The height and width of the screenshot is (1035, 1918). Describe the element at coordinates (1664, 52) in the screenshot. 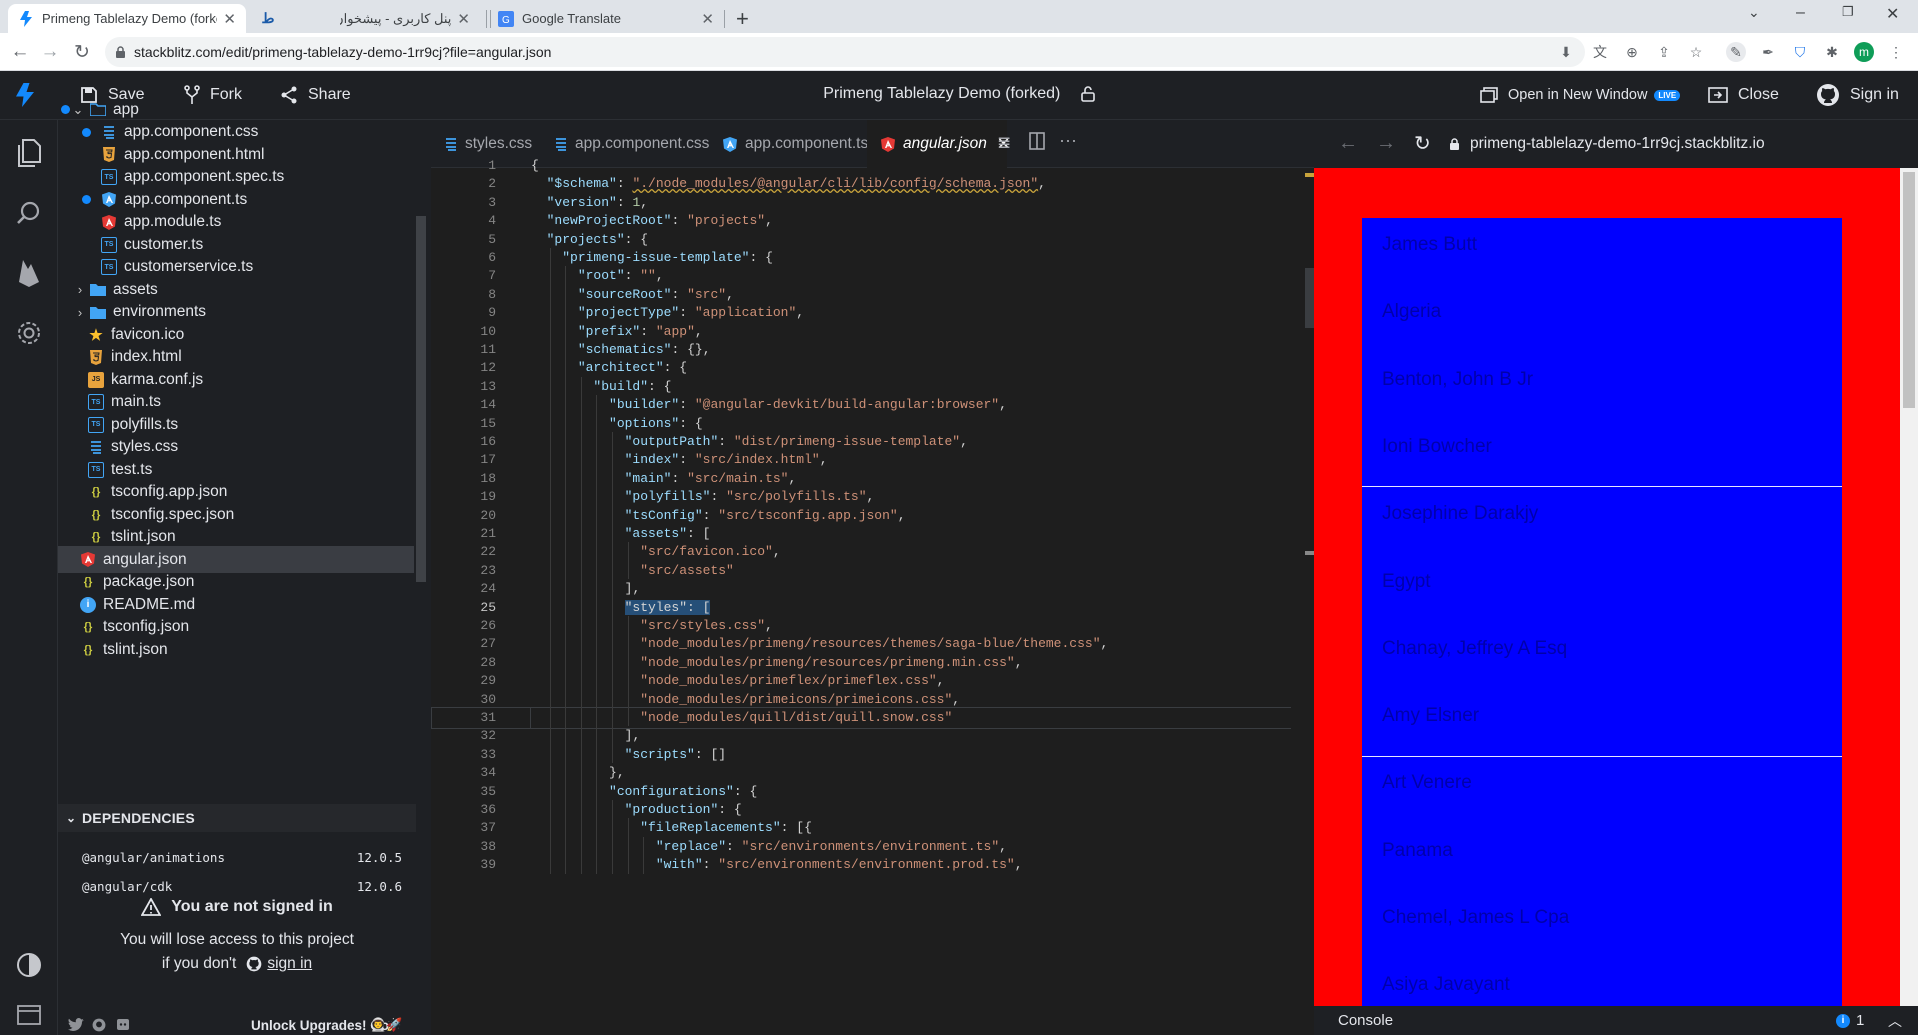

I see `share-page-icon: ⇪` at that location.